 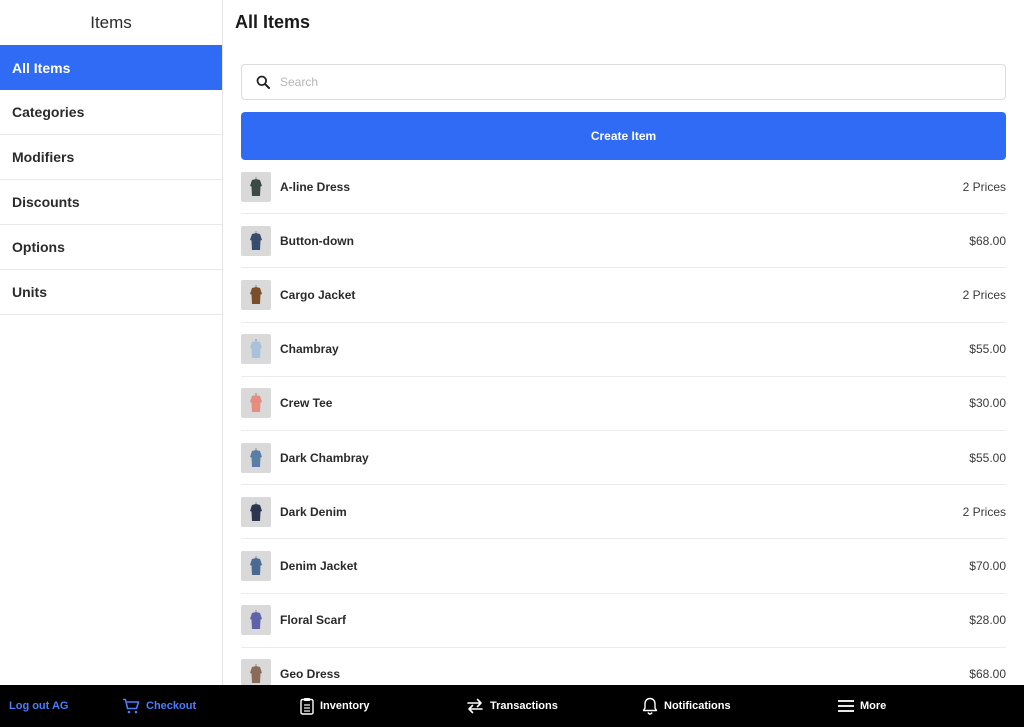 What do you see at coordinates (318, 294) in the screenshot?
I see `item-name: Cargo Jacket` at bounding box center [318, 294].